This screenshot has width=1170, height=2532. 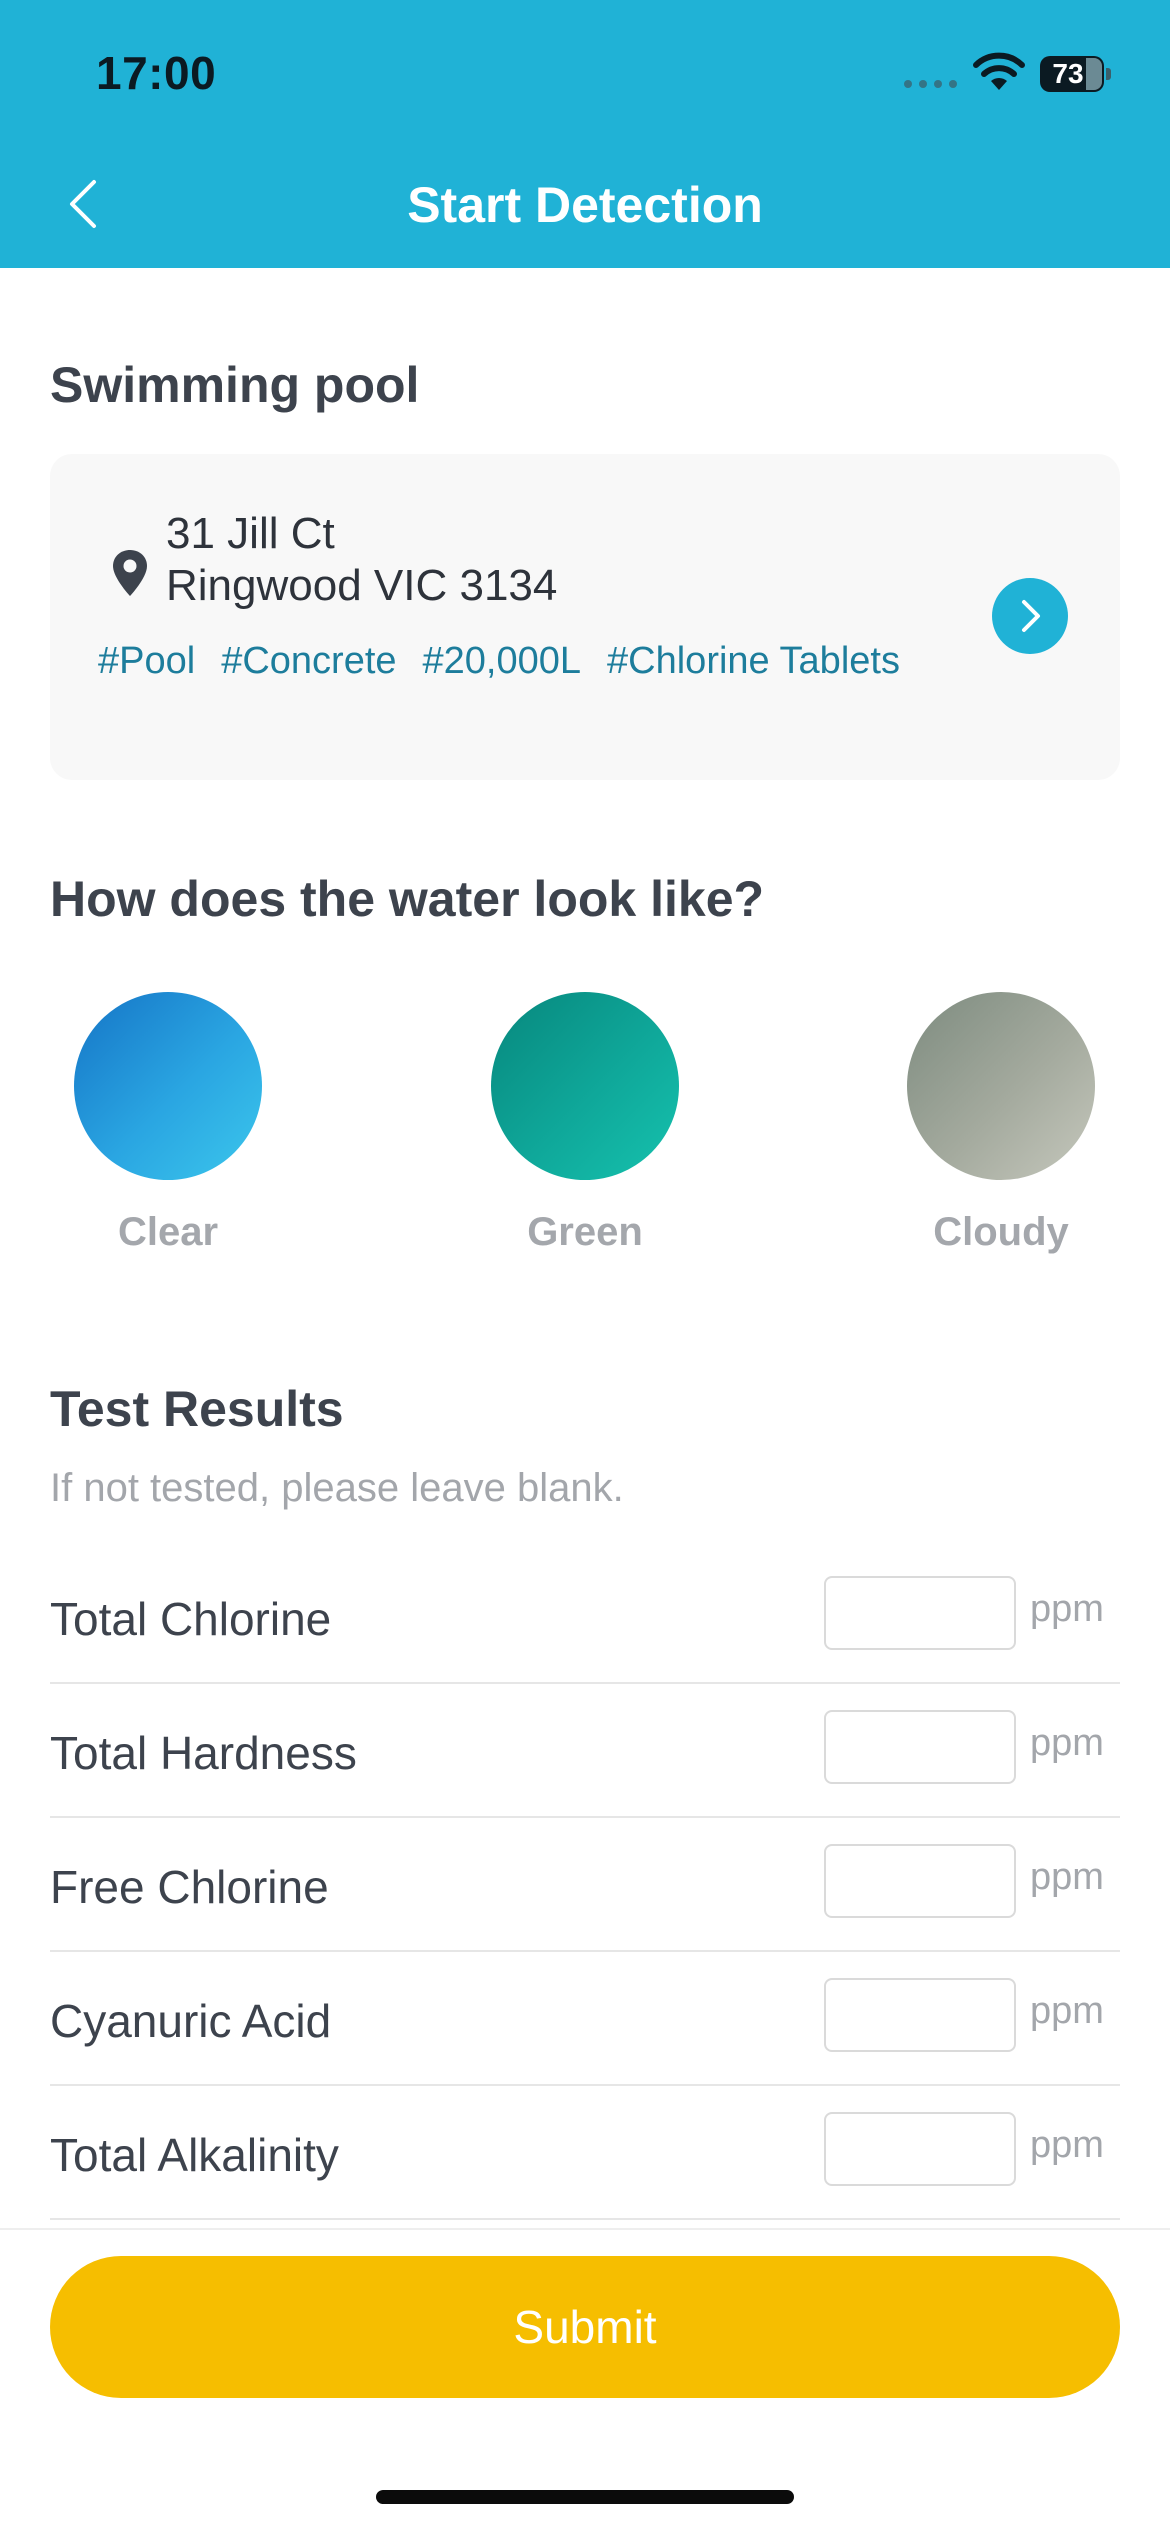 What do you see at coordinates (250, 533) in the screenshot?
I see `address-line-1: 31 Jill Ct` at bounding box center [250, 533].